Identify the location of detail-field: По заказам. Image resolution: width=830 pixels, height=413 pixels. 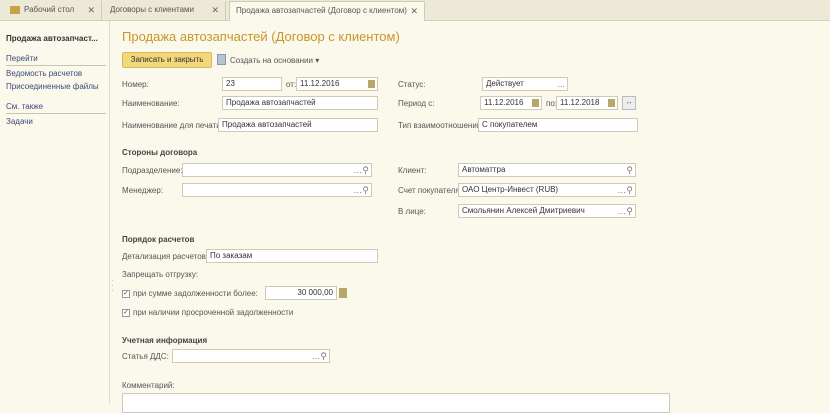
(292, 256).